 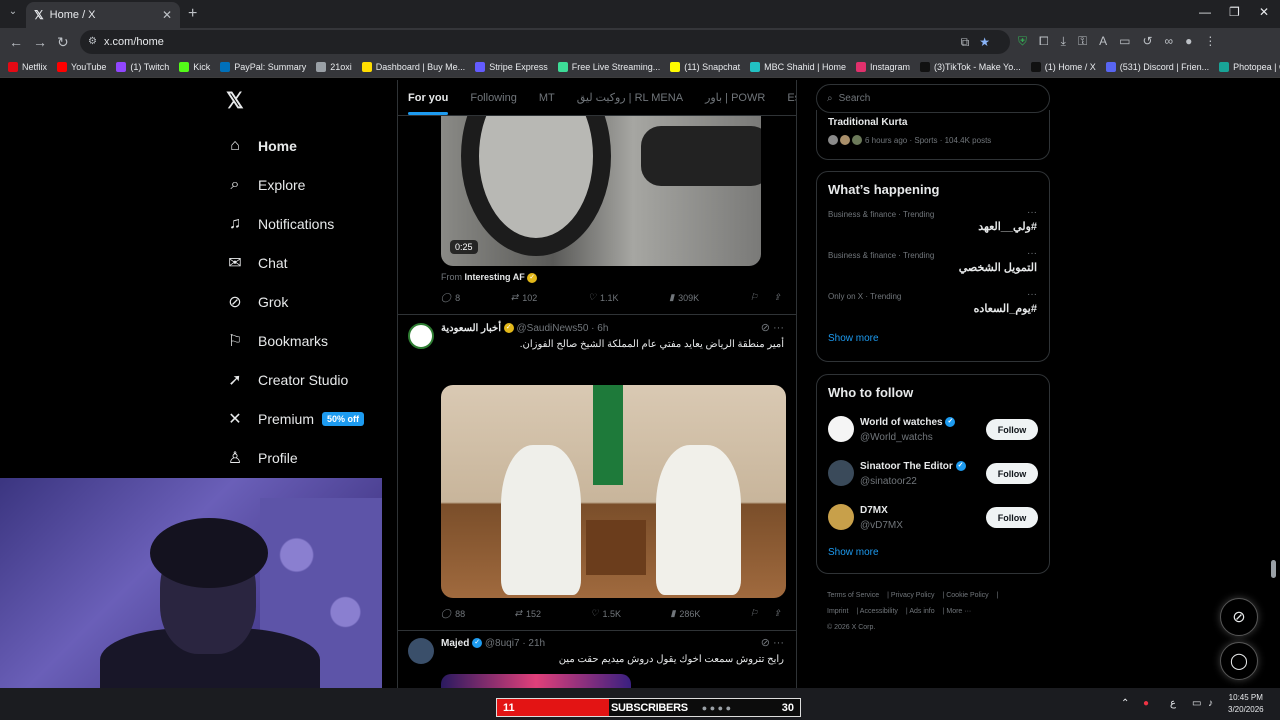 What do you see at coordinates (295, 262) in the screenshot?
I see `sidebar-item-chat: ✉ Chat` at bounding box center [295, 262].